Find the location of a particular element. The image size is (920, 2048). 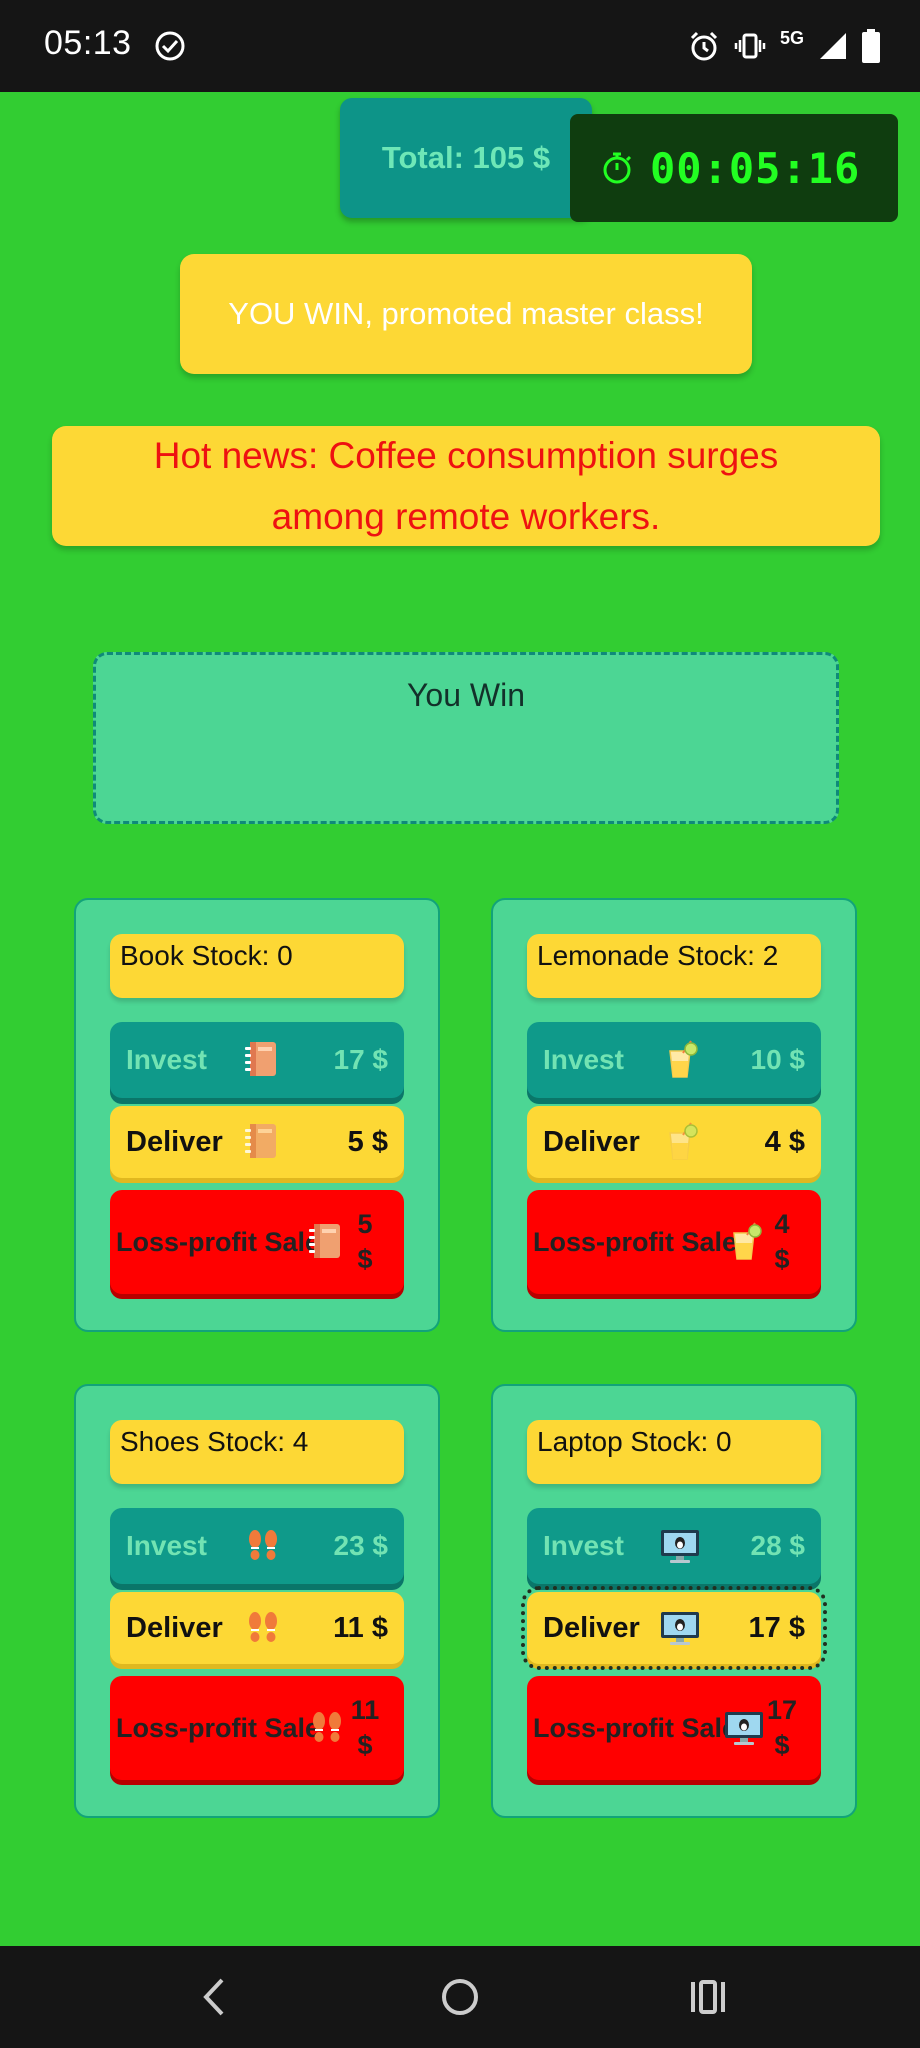

invest-button: Invest 23 $ is located at coordinates (257, 1546).